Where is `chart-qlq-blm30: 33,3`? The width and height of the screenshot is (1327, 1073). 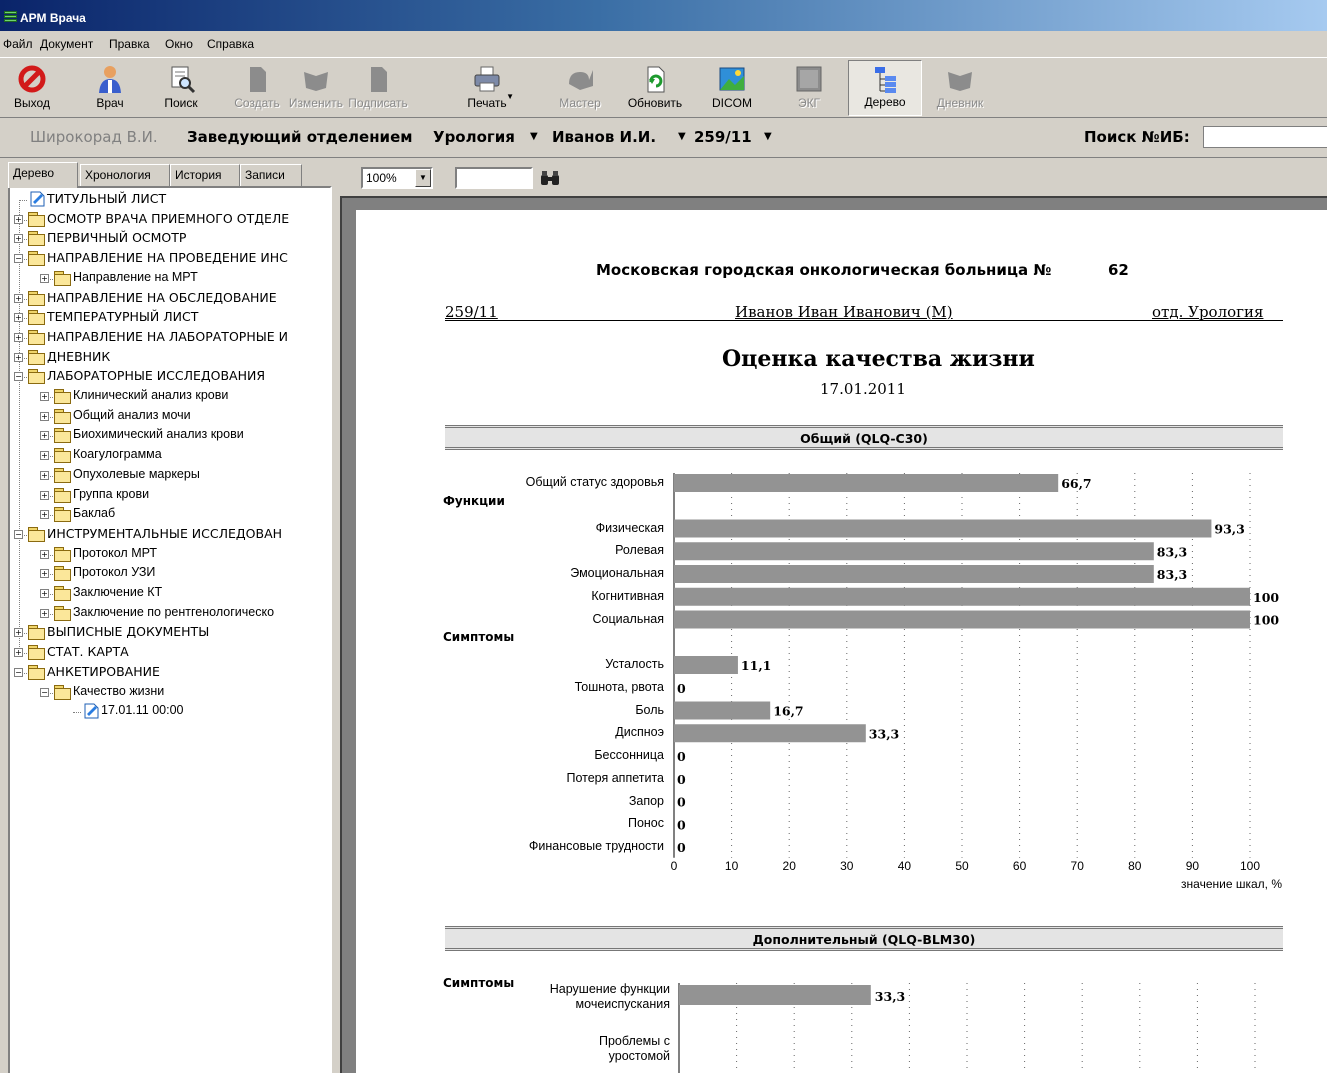
chart-qlq-blm30: 33,3 is located at coordinates (967, 1028).